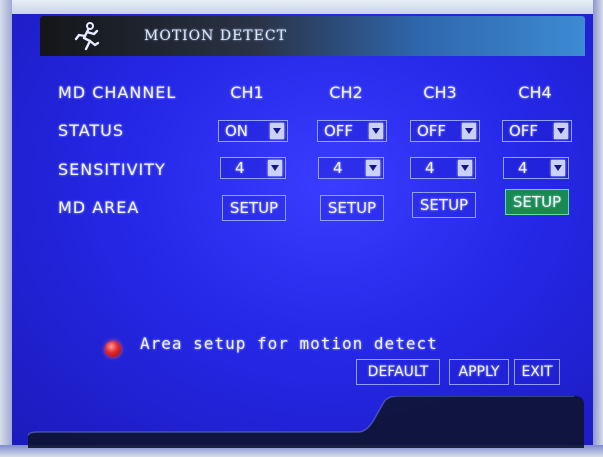 This screenshot has width=603, height=457. I want to click on status-select-ch3: OFF, so click(445, 131).